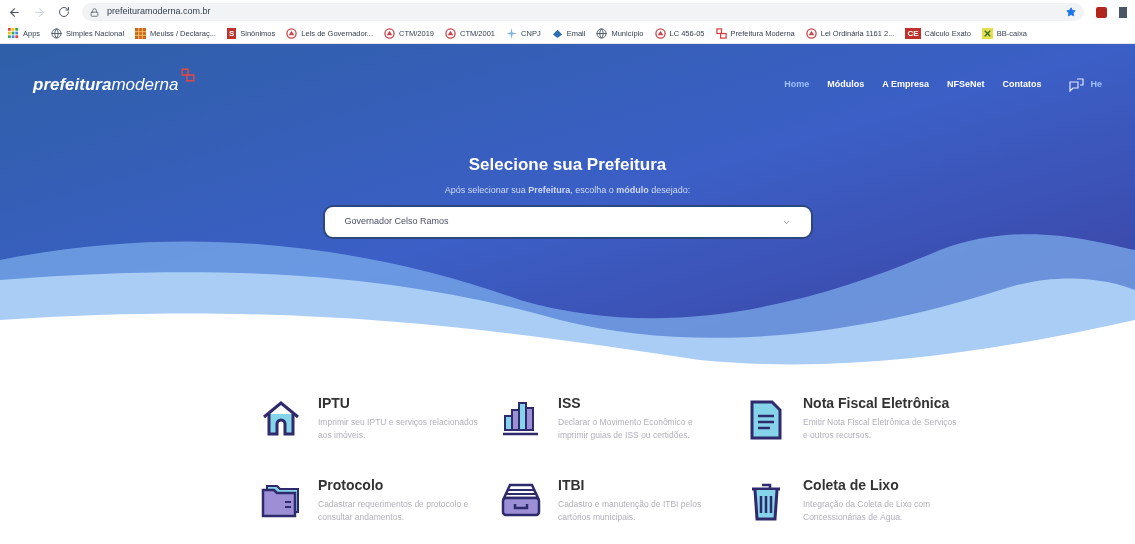 The height and width of the screenshot is (544, 1135). Describe the element at coordinates (512, 33) in the screenshot. I see `sparkle-icon` at that location.